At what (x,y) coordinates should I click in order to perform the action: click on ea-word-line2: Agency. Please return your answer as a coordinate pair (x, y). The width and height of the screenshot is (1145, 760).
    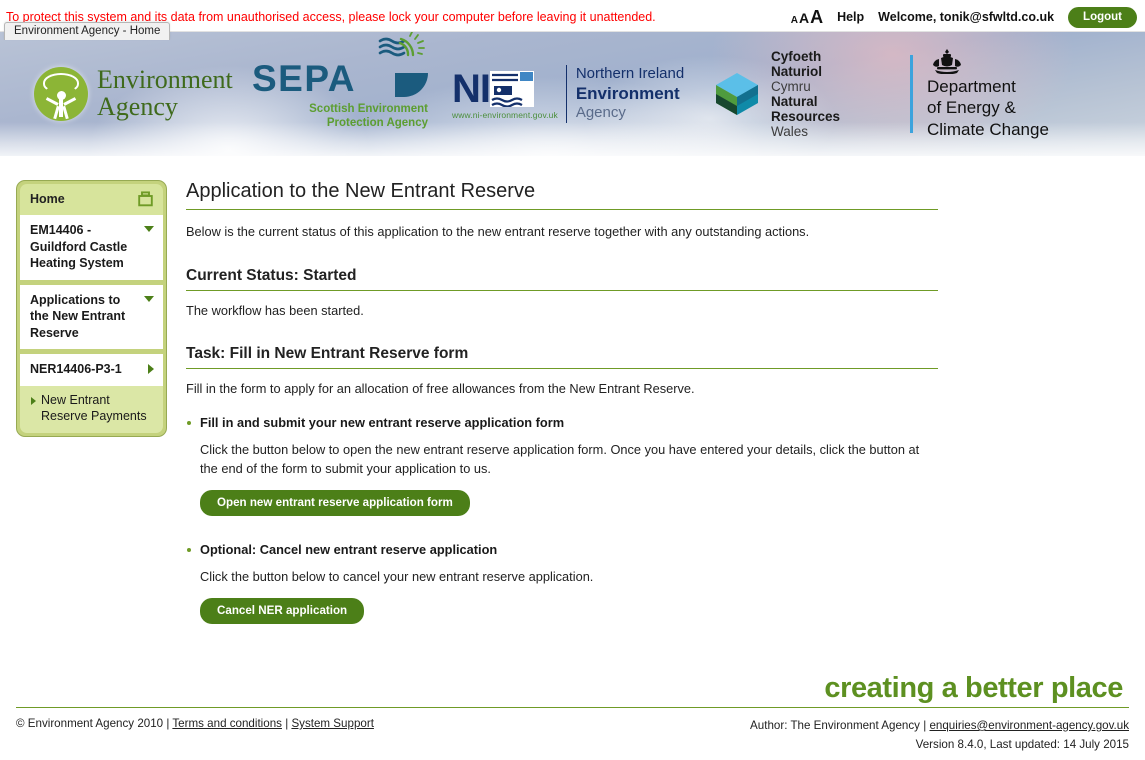
    Looking at the image, I should click on (137, 106).